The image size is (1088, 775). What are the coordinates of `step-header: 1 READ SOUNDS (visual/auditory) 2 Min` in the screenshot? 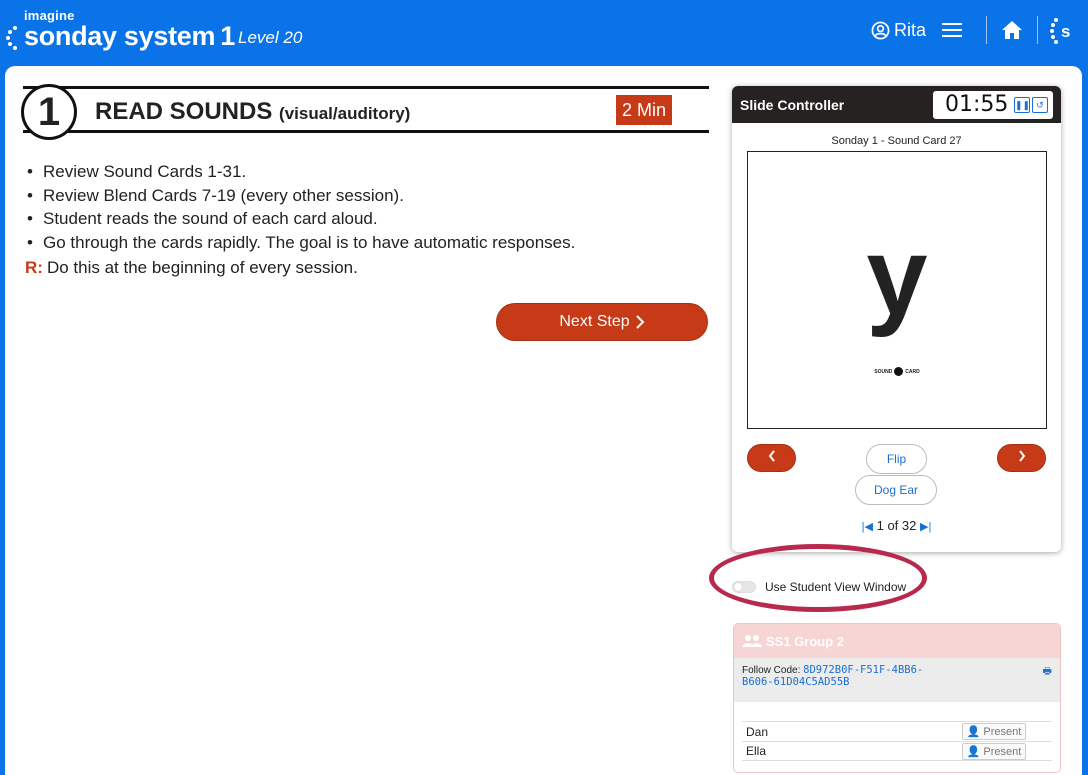 It's located at (365, 112).